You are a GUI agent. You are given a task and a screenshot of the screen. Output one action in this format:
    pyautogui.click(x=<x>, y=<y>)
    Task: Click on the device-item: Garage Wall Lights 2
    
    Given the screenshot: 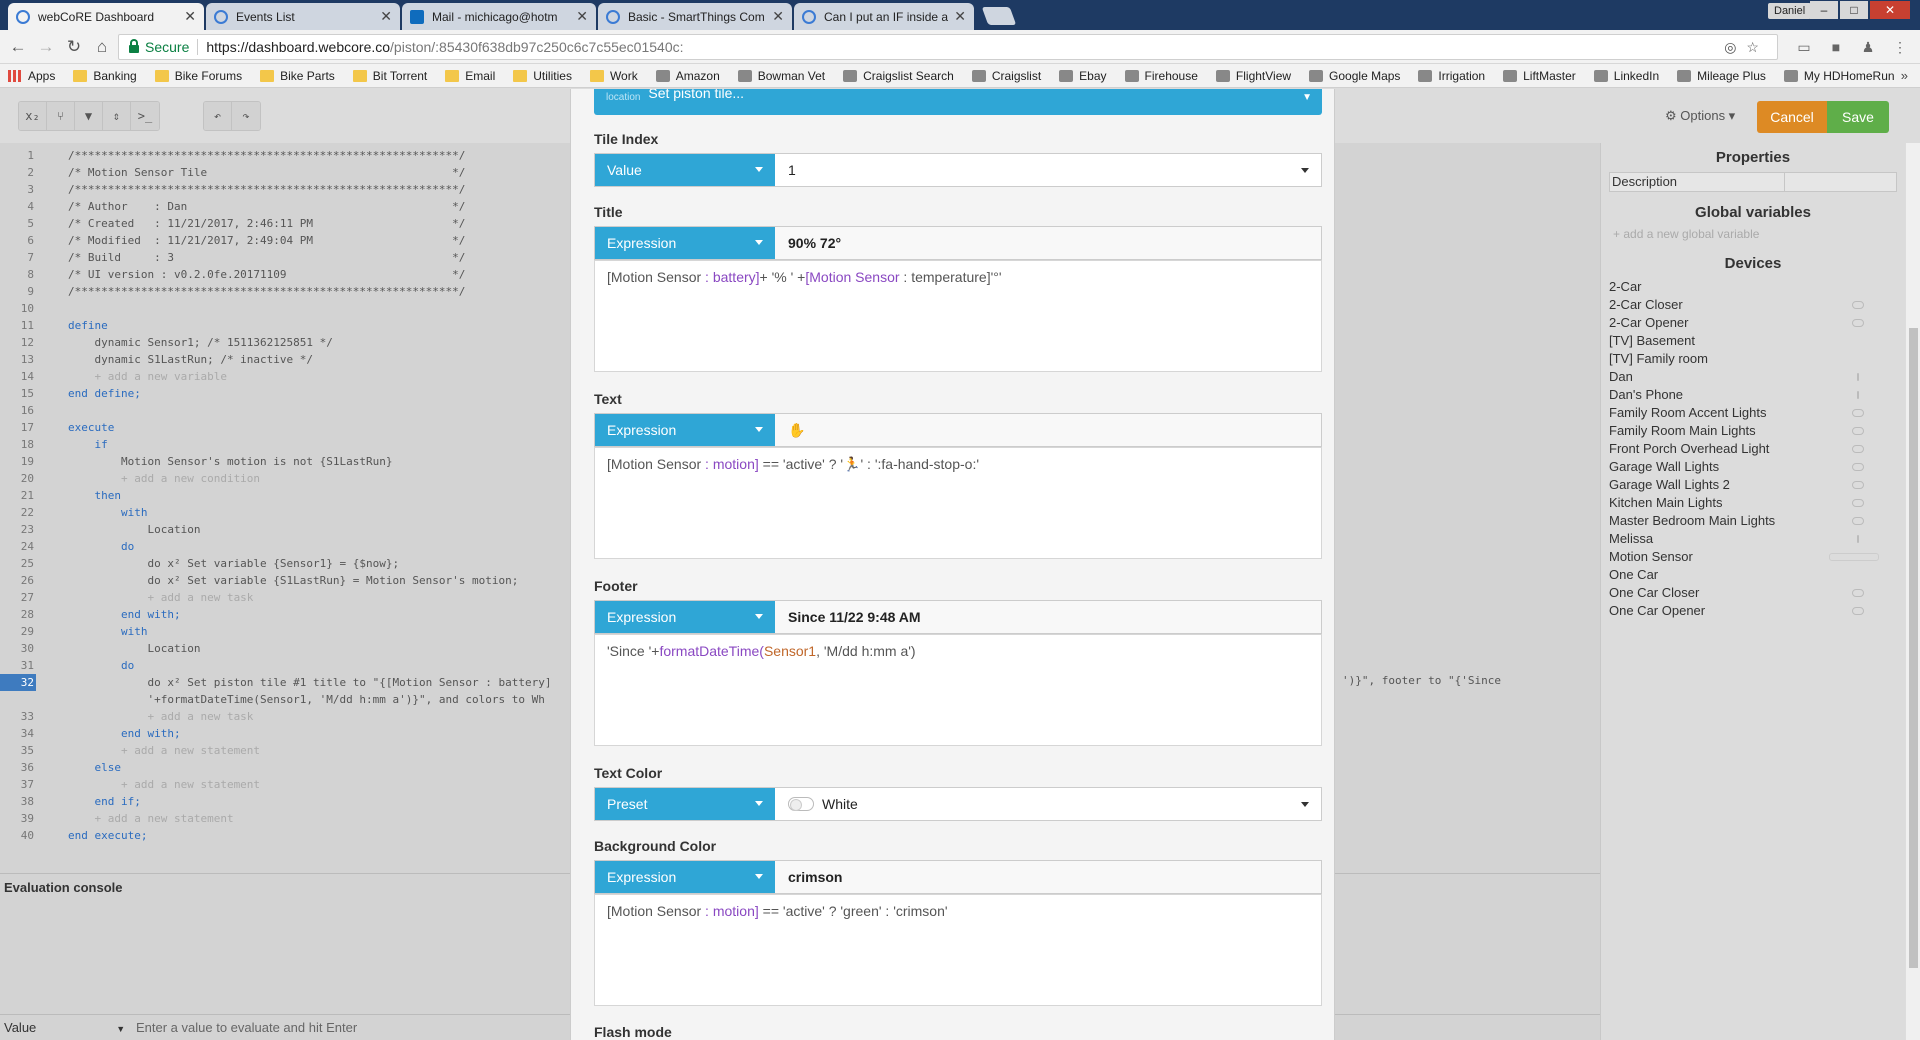 What is the action you would take?
    pyautogui.click(x=1757, y=485)
    